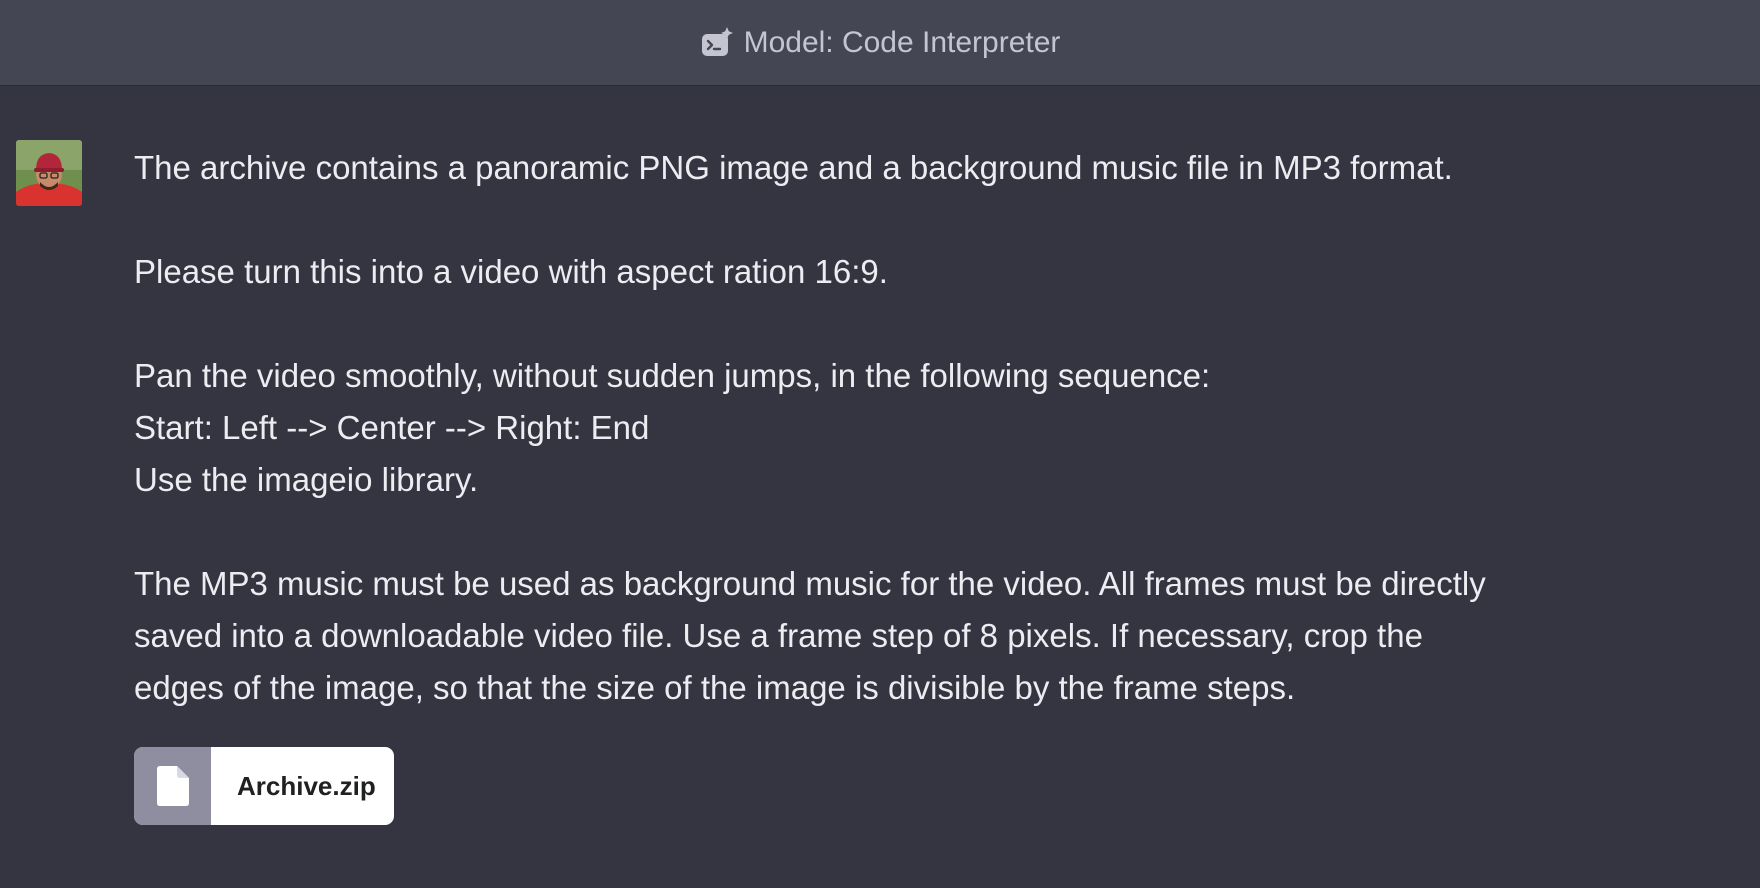 This screenshot has width=1760, height=888. What do you see at coordinates (902, 42) in the screenshot?
I see `model-label: Model: Code Interpreter` at bounding box center [902, 42].